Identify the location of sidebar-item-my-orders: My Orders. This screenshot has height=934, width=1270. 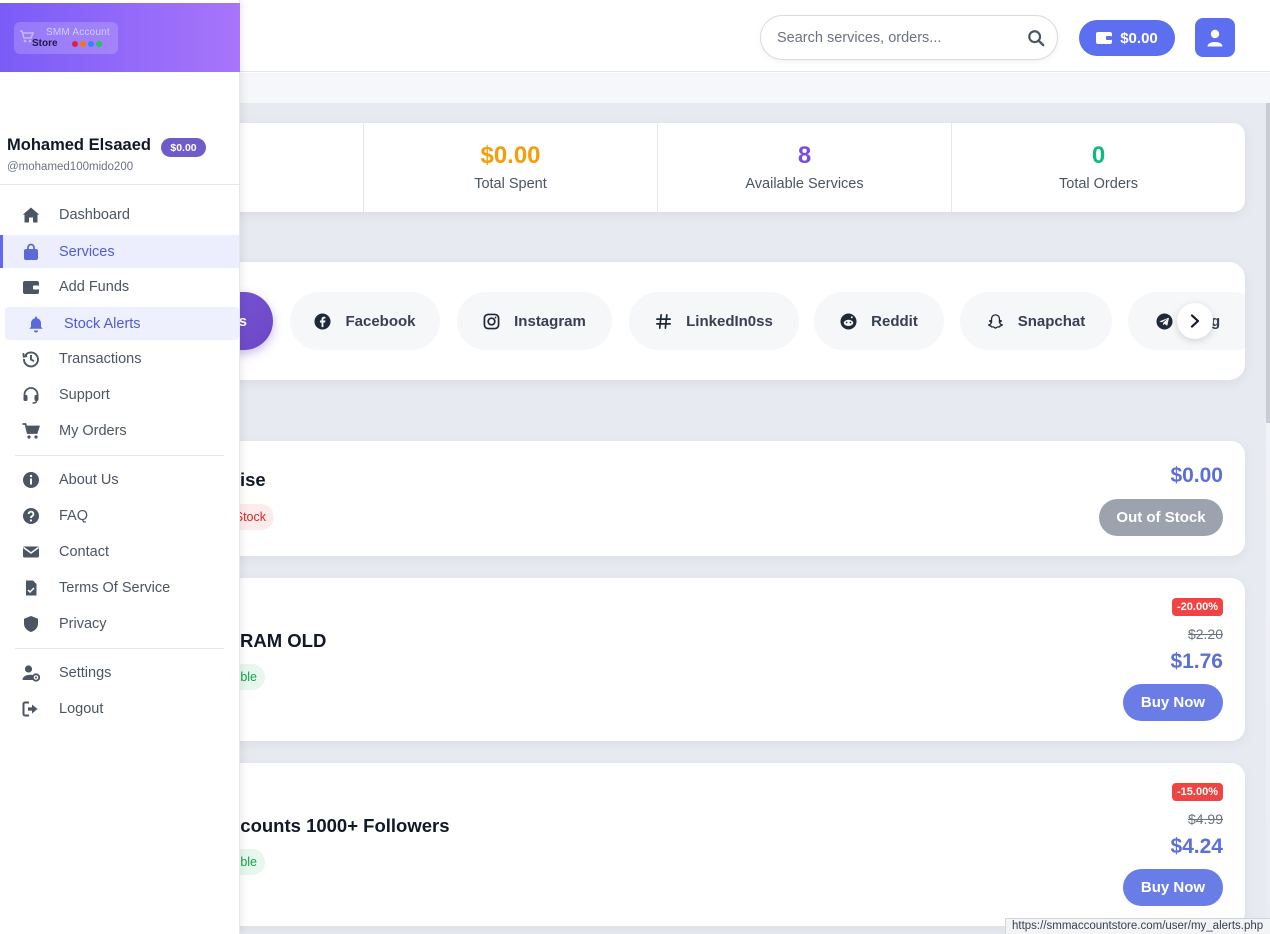
(119, 430).